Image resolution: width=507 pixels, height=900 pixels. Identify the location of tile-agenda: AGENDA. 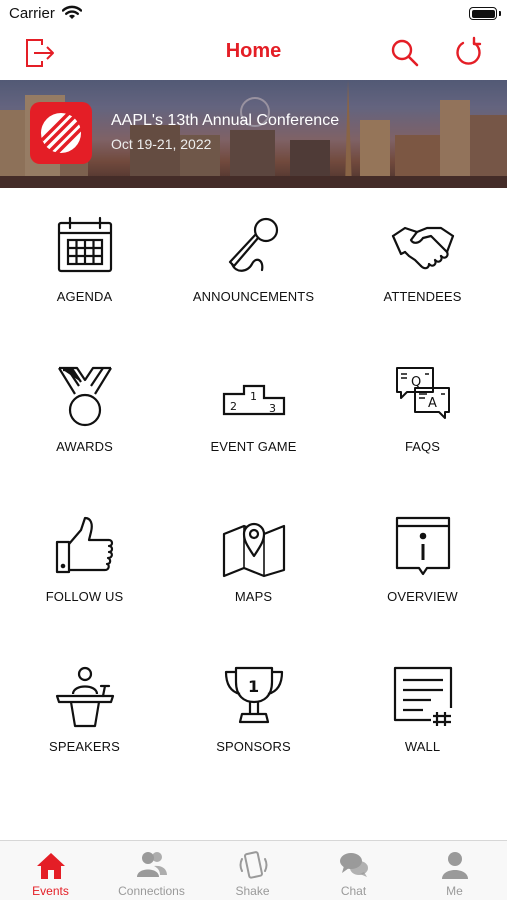
(84, 260).